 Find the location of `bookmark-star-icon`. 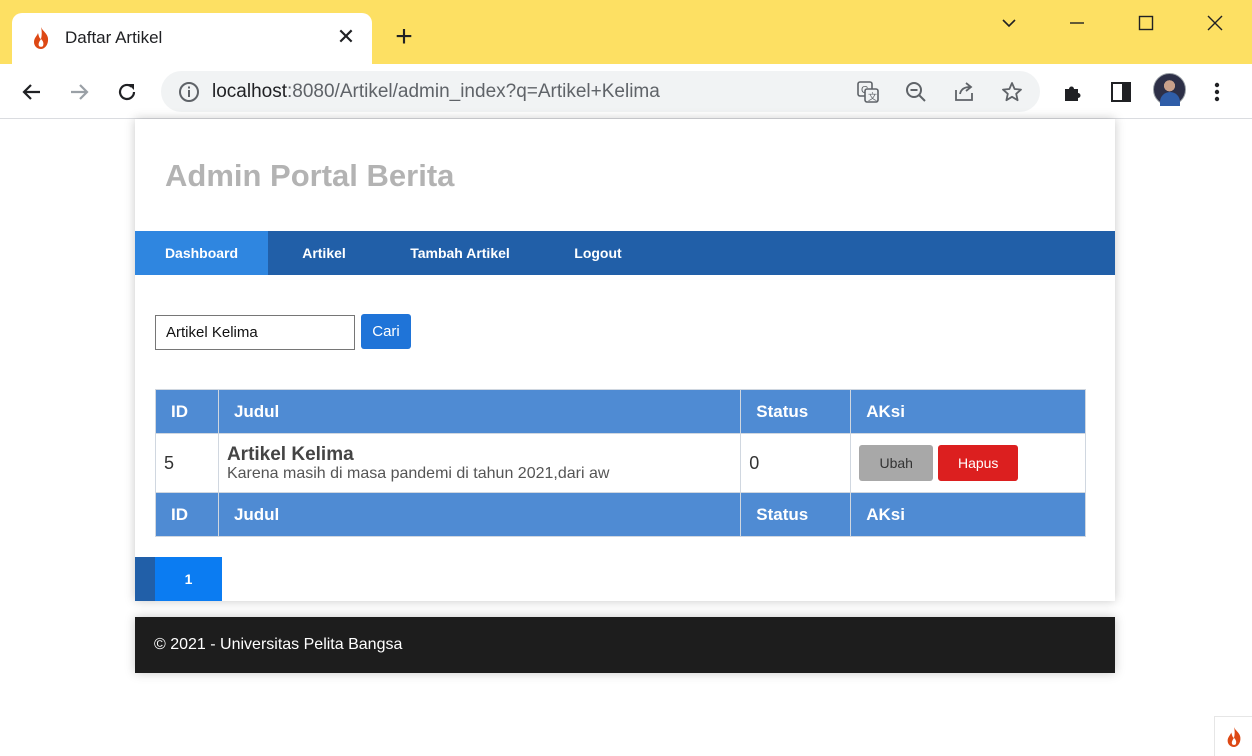

bookmark-star-icon is located at coordinates (1012, 92).